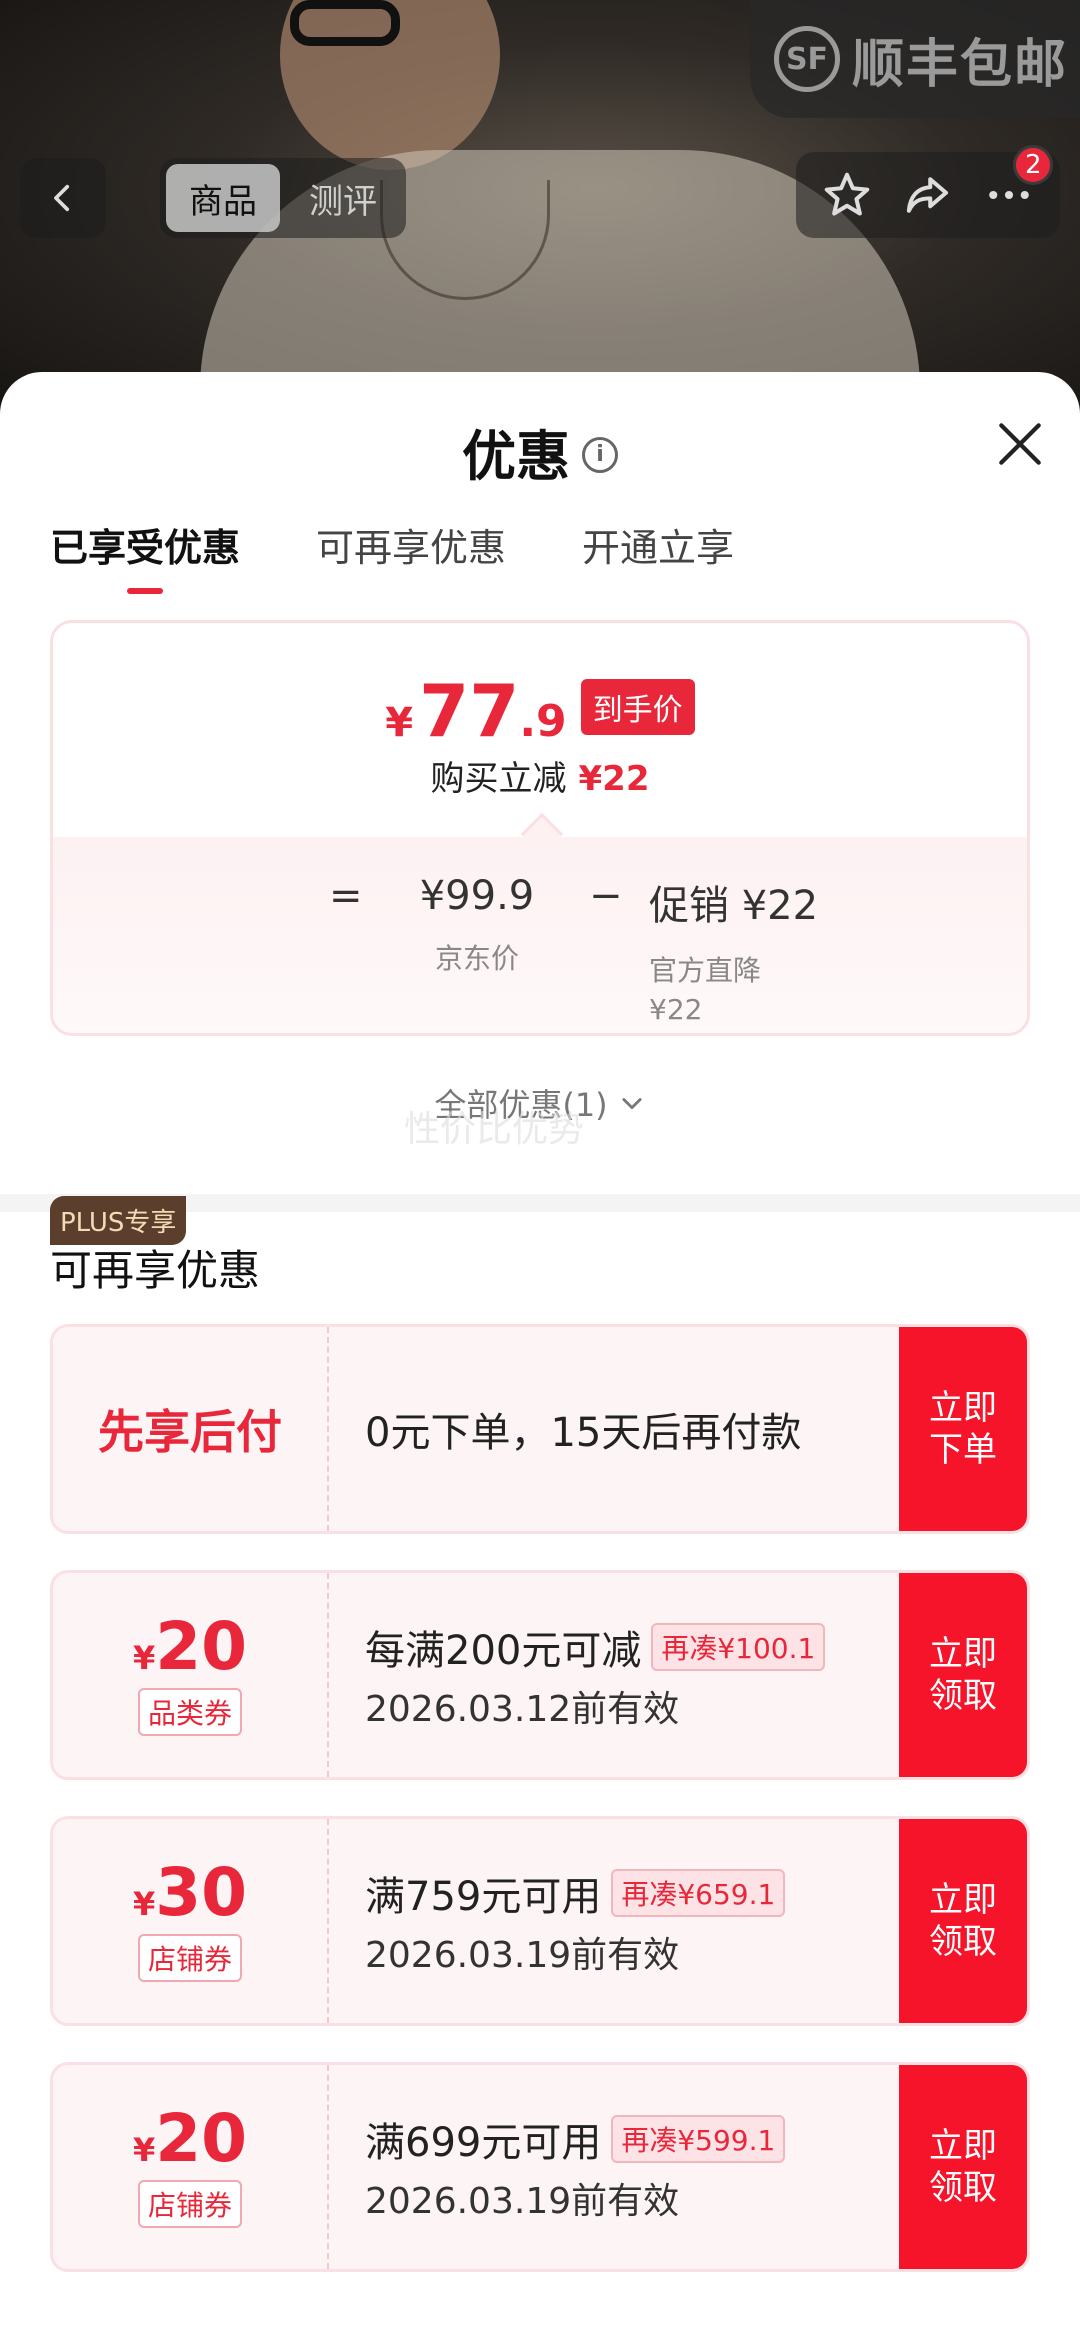 The width and height of the screenshot is (1080, 2344). What do you see at coordinates (155, 1270) in the screenshot?
I see `section-title-available: 可再享优惠` at bounding box center [155, 1270].